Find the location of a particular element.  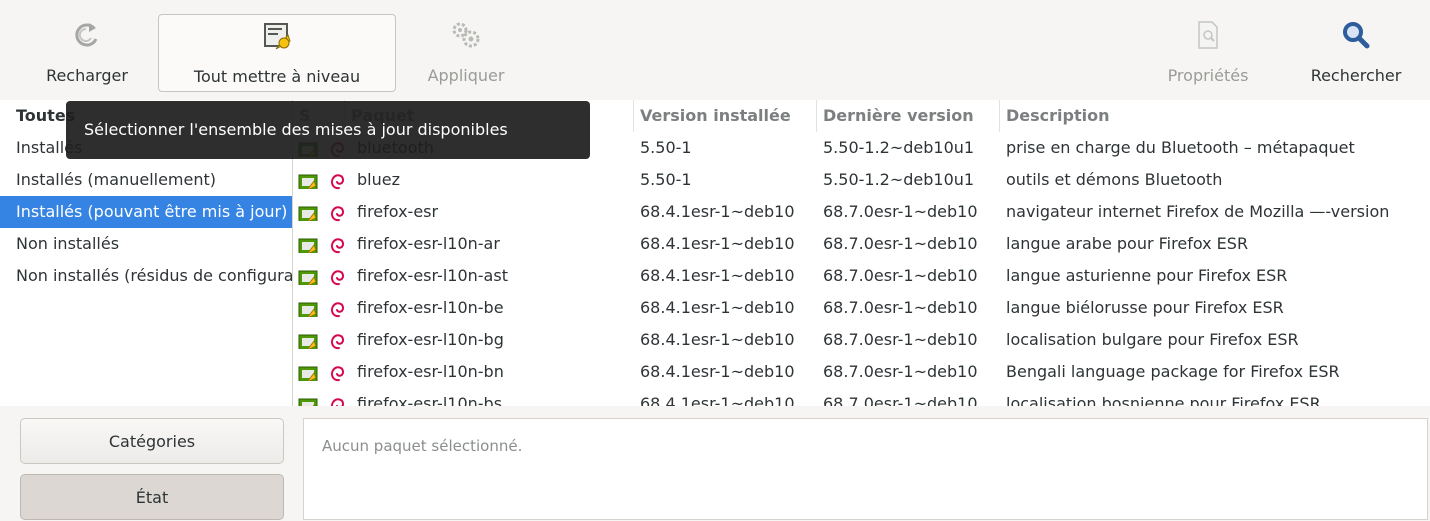

package-description: Bengali language package for Firefox ESR is located at coordinates (1173, 371).